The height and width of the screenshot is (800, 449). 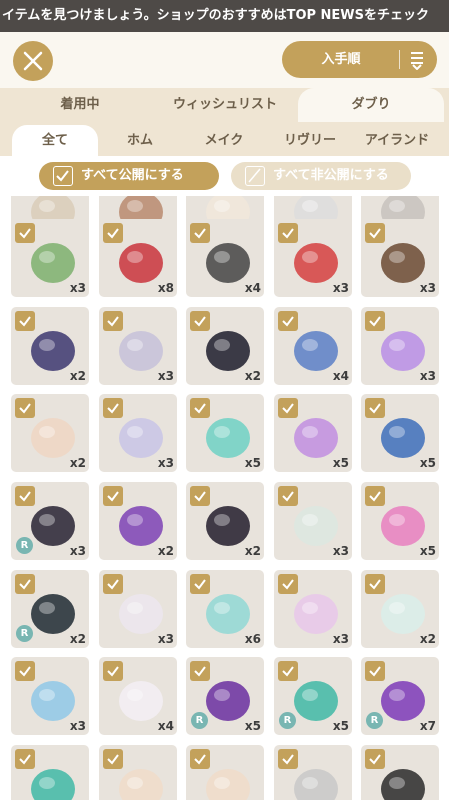 What do you see at coordinates (140, 140) in the screenshot?
I see `tab-home: ホム` at bounding box center [140, 140].